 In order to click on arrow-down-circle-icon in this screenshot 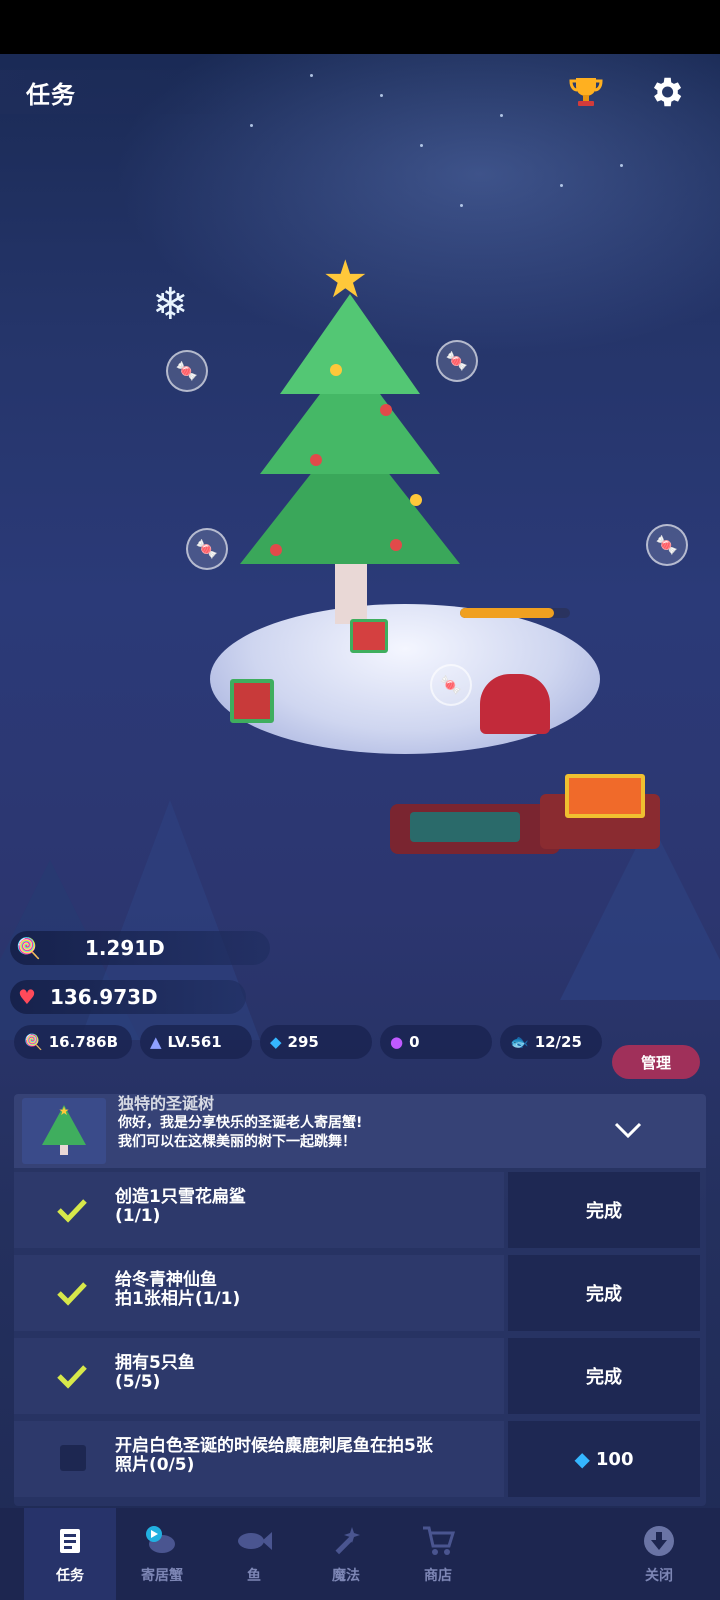, I will do `click(659, 1541)`.